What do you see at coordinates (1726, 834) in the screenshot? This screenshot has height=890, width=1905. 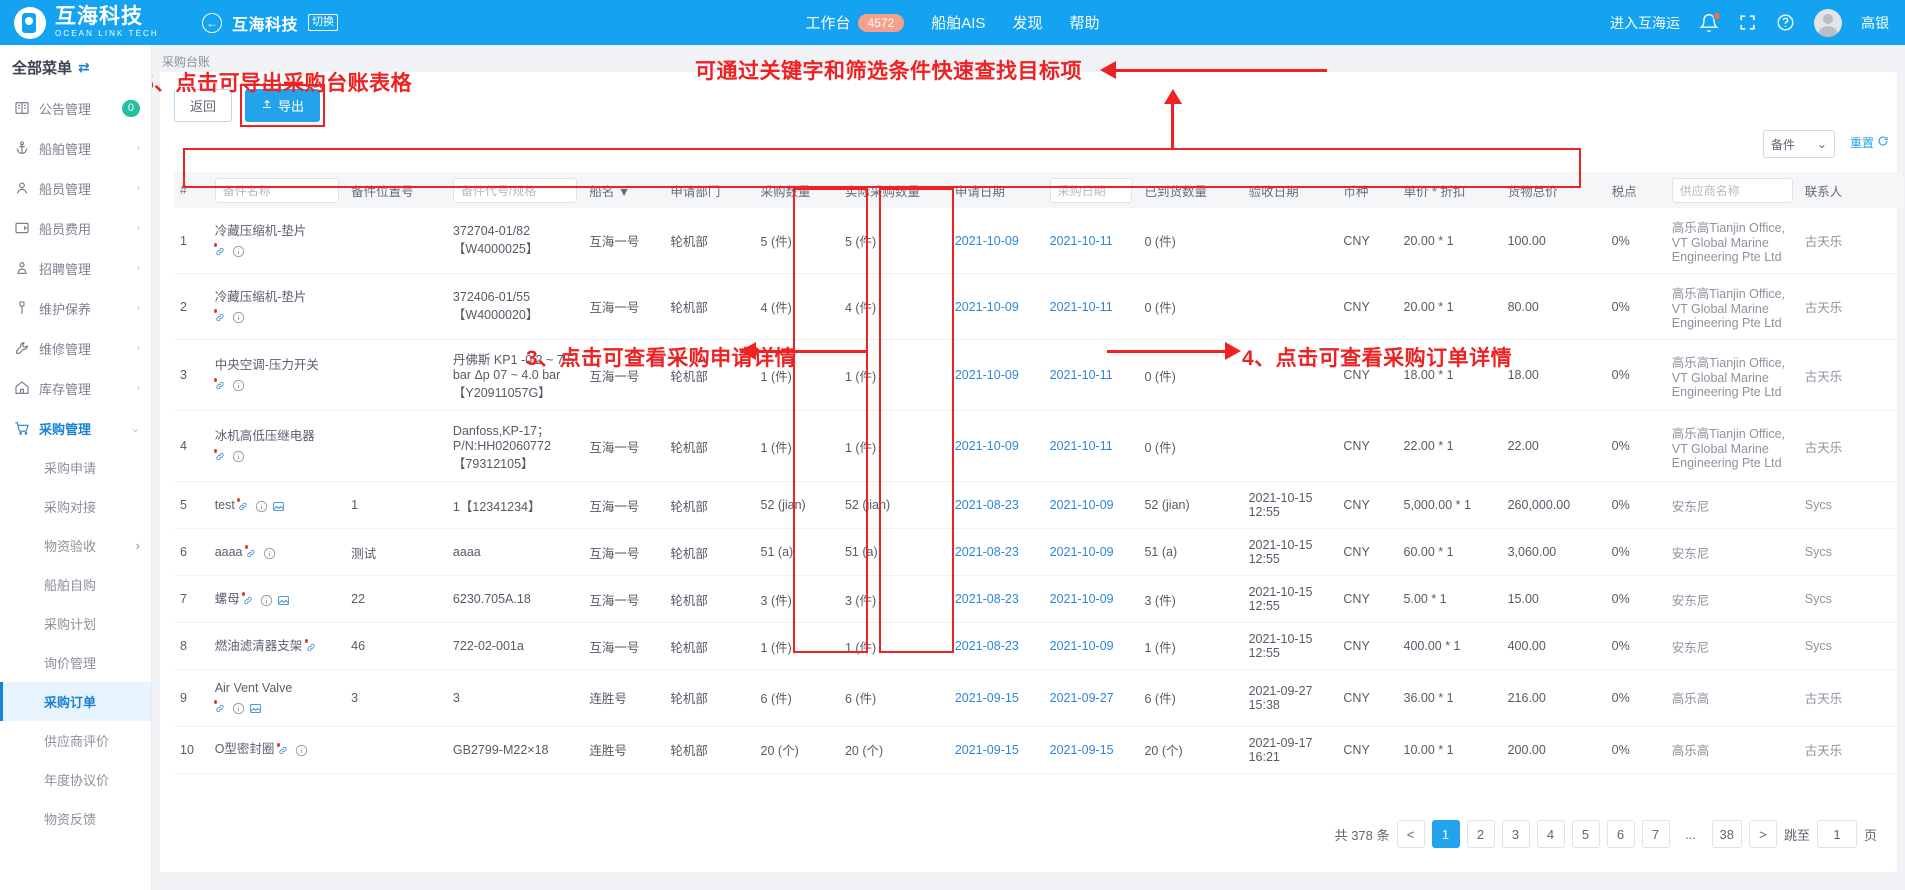 I see `pagination-page-last: 38` at bounding box center [1726, 834].